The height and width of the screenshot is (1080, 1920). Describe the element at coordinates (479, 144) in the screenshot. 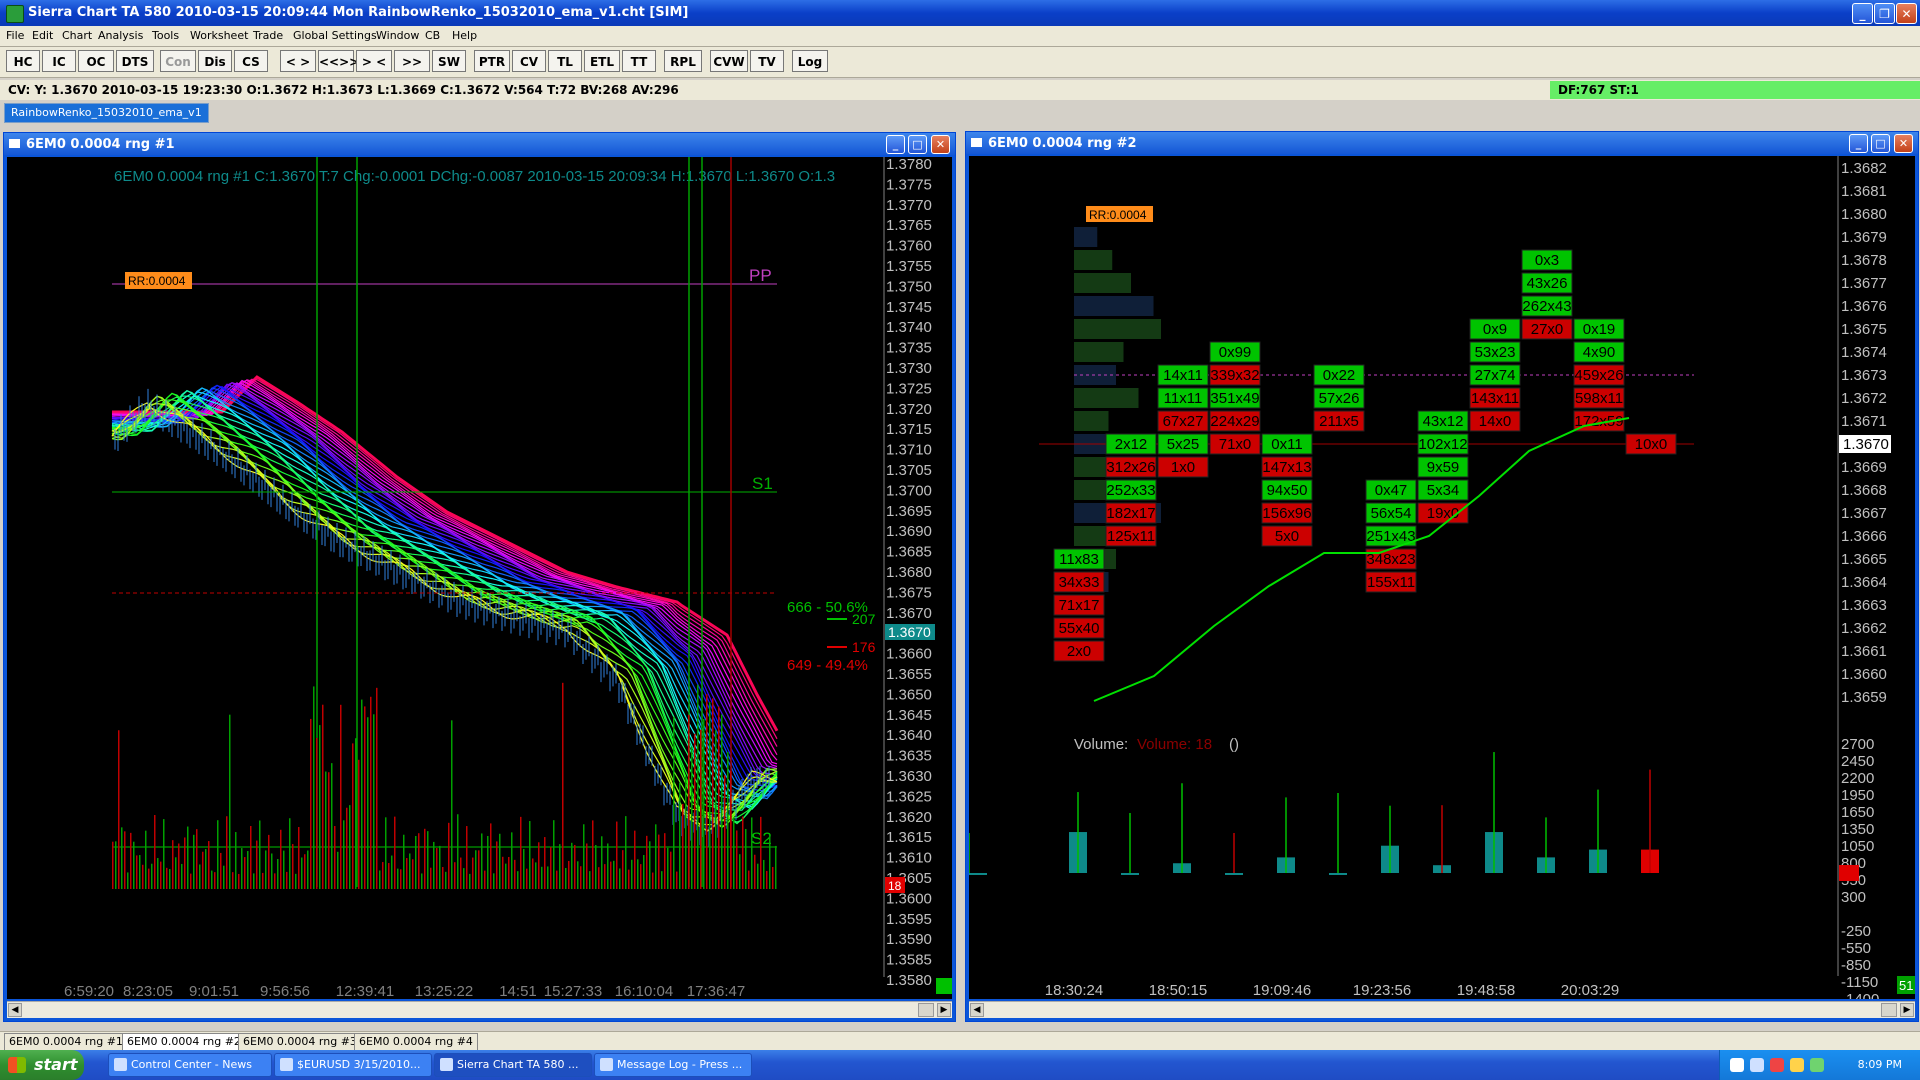

I see `chart-window-1-titlebar: 6EM0 0.0004 rng #1 _ □ ✕` at that location.